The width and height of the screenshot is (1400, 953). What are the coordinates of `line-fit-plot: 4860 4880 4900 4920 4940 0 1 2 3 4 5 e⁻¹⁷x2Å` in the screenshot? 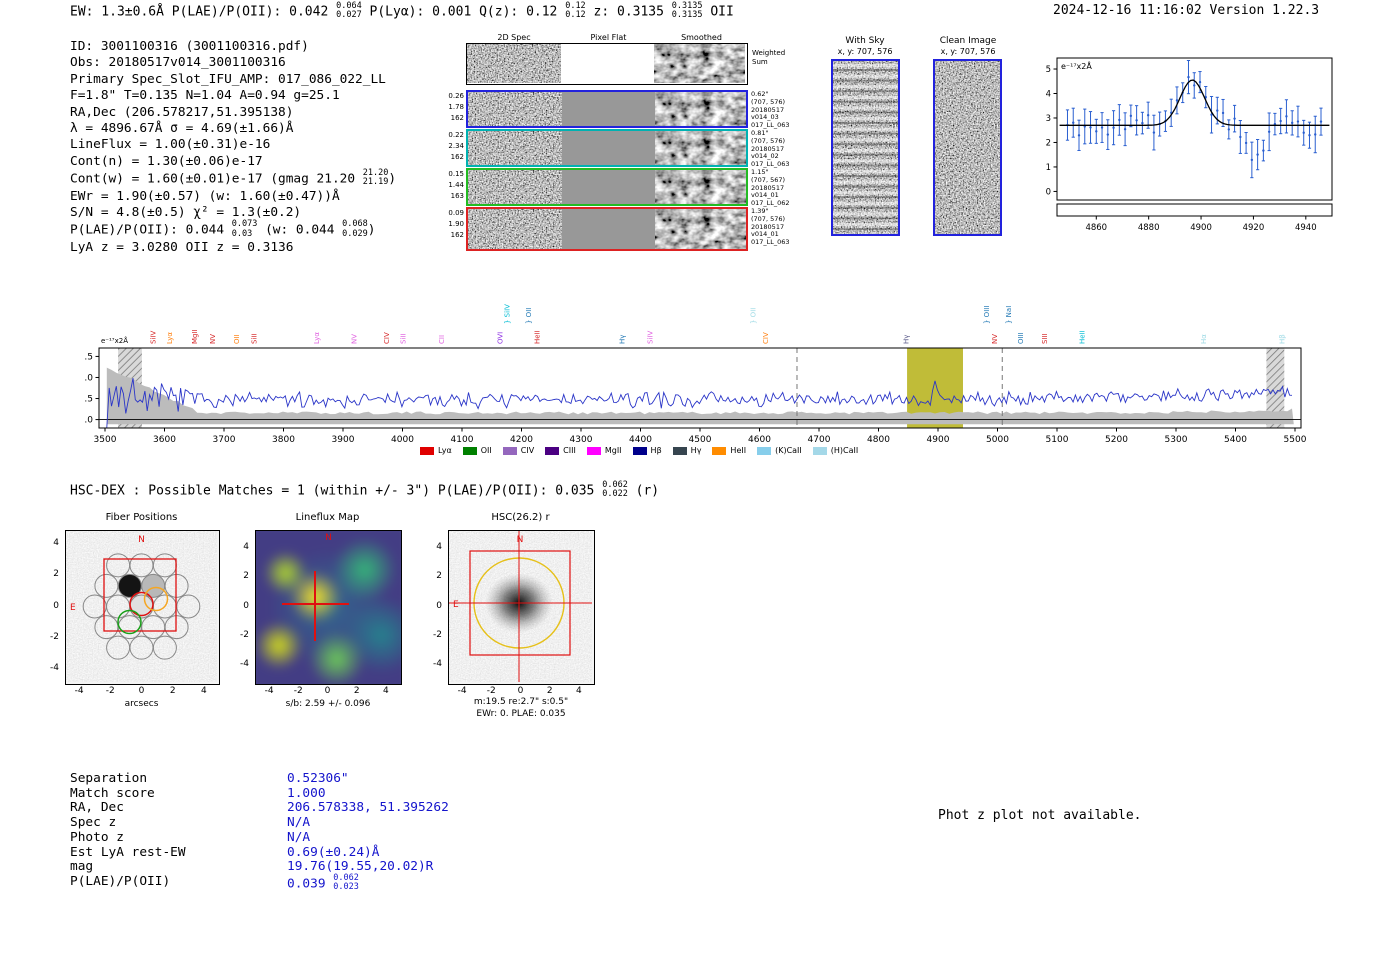 It's located at (1189, 145).